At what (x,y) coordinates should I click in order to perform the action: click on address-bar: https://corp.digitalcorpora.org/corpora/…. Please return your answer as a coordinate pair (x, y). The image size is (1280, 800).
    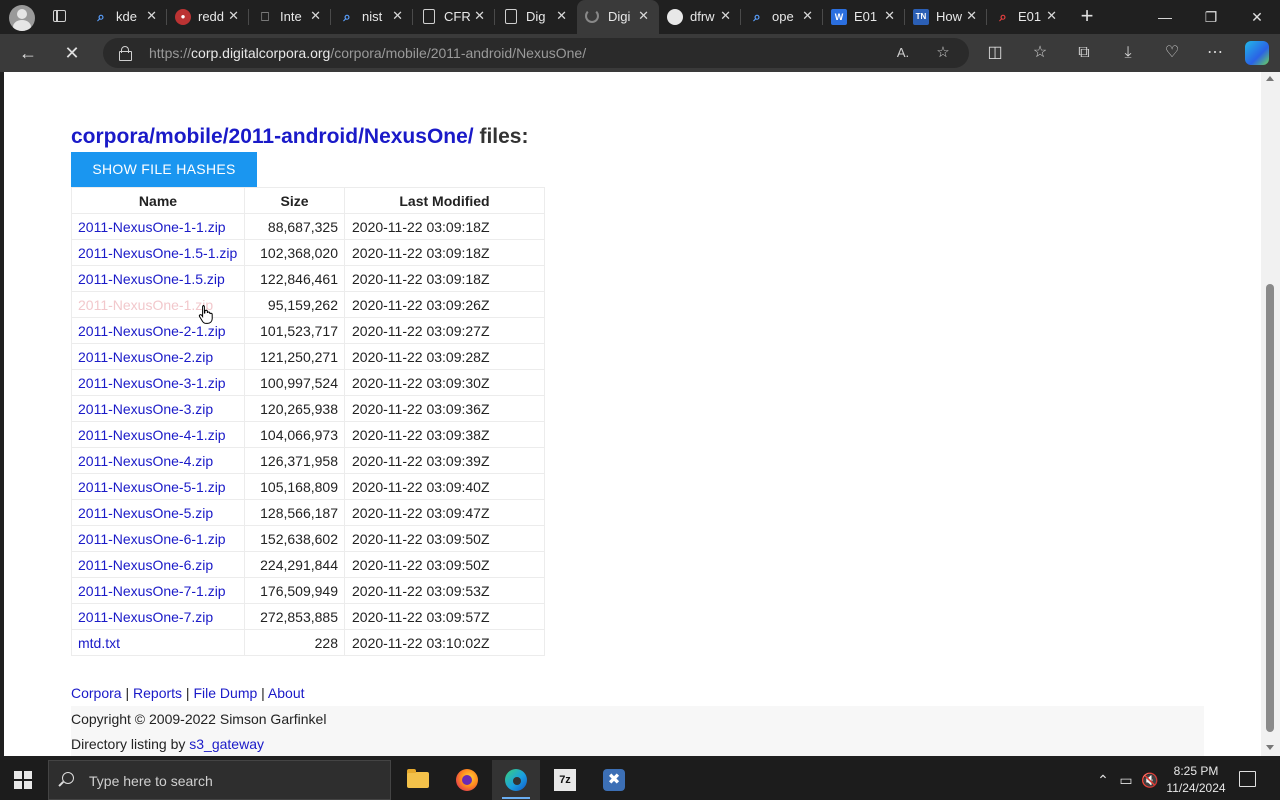
    Looking at the image, I should click on (536, 53).